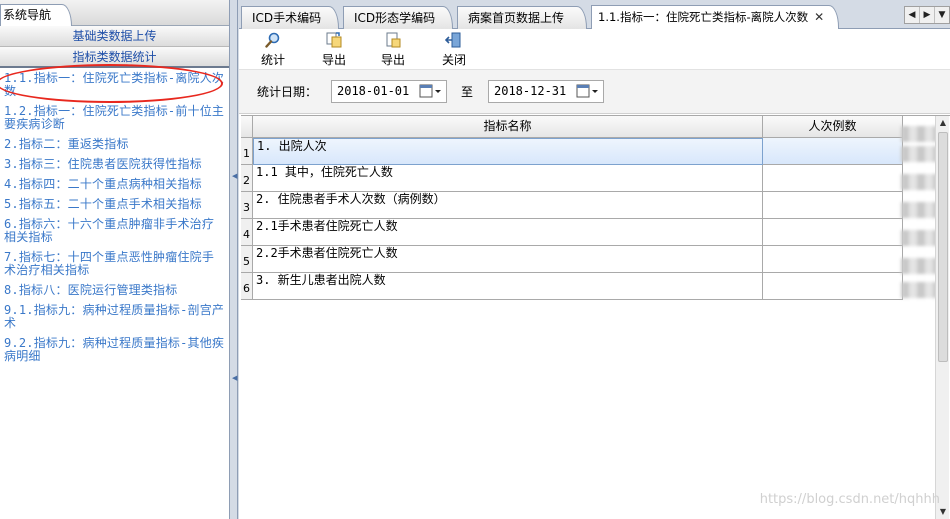 Image resolution: width=950 pixels, height=519 pixels. I want to click on tab-medical-record-upload: 病案首页数据上传, so click(522, 17).